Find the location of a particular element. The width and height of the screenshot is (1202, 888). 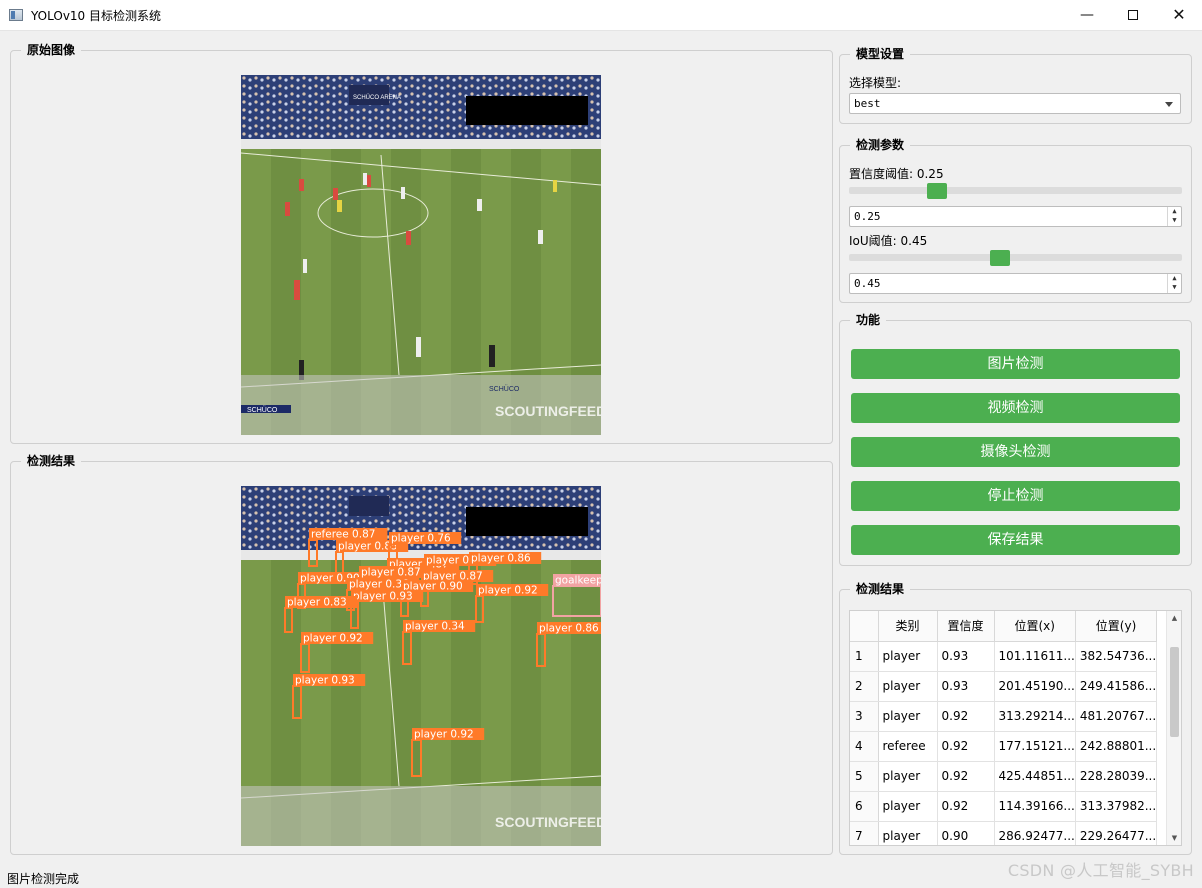

iou-spin-arrows: ▲ ▼ is located at coordinates (1174, 283).